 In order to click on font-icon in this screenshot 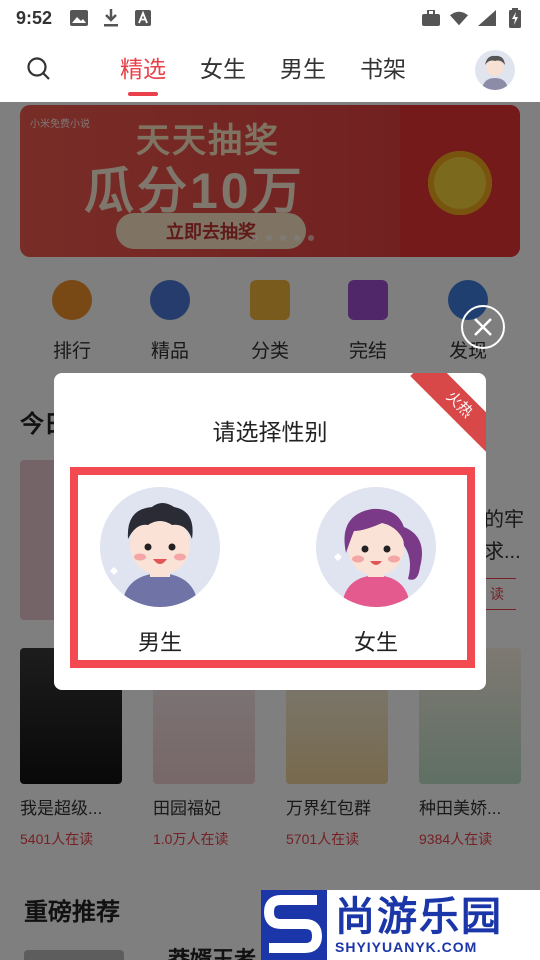, I will do `click(143, 18)`.